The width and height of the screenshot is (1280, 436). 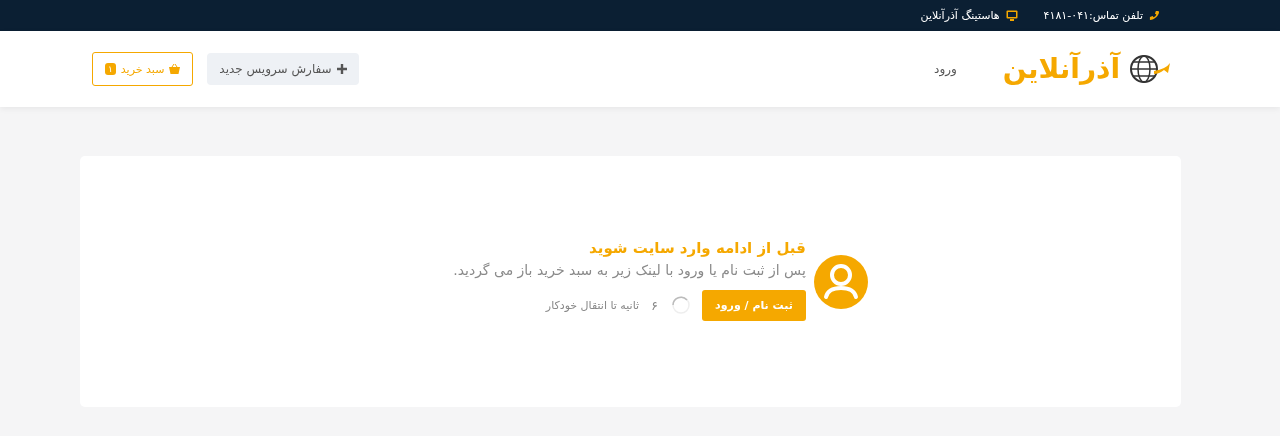 What do you see at coordinates (1093, 15) in the screenshot?
I see `top-bar-text: تلفن تماس:۰۴۱-۴۱۸۱` at bounding box center [1093, 15].